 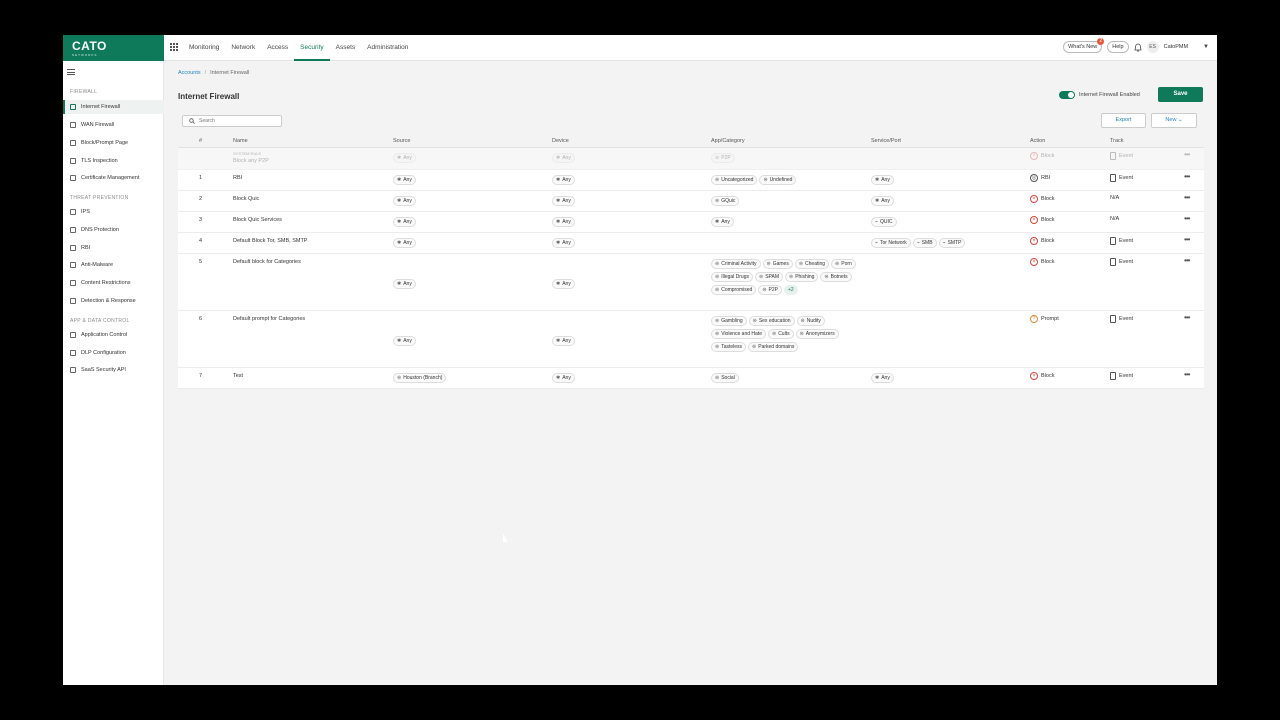 What do you see at coordinates (113, 353) in the screenshot?
I see `sidebar-item-dlp-configuration: DLP Configuration` at bounding box center [113, 353].